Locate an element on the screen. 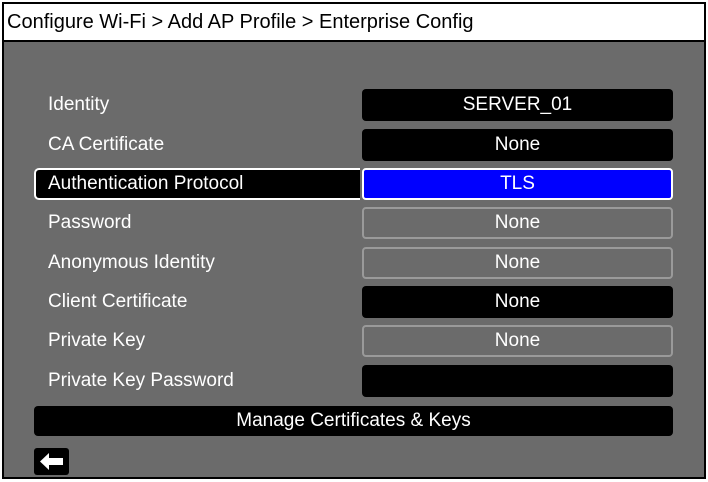 The height and width of the screenshot is (482, 708). field-label: Password is located at coordinates (90, 222).